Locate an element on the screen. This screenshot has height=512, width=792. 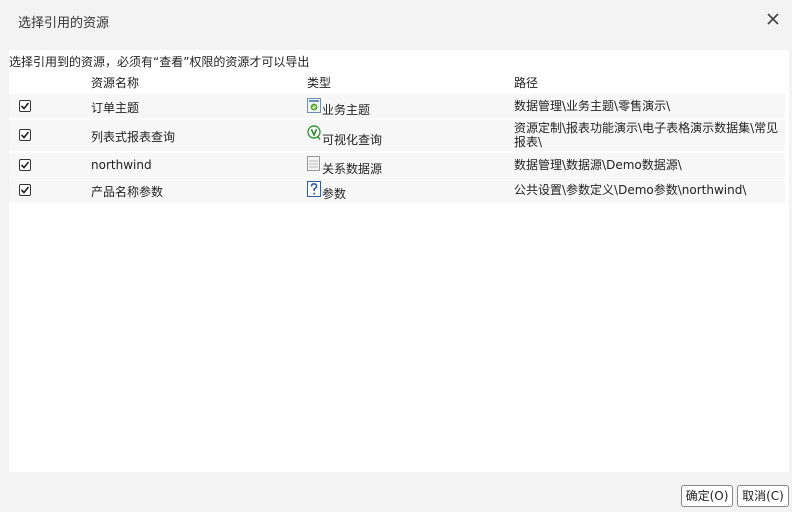
column-header-name: 资源名称 is located at coordinates (115, 83).